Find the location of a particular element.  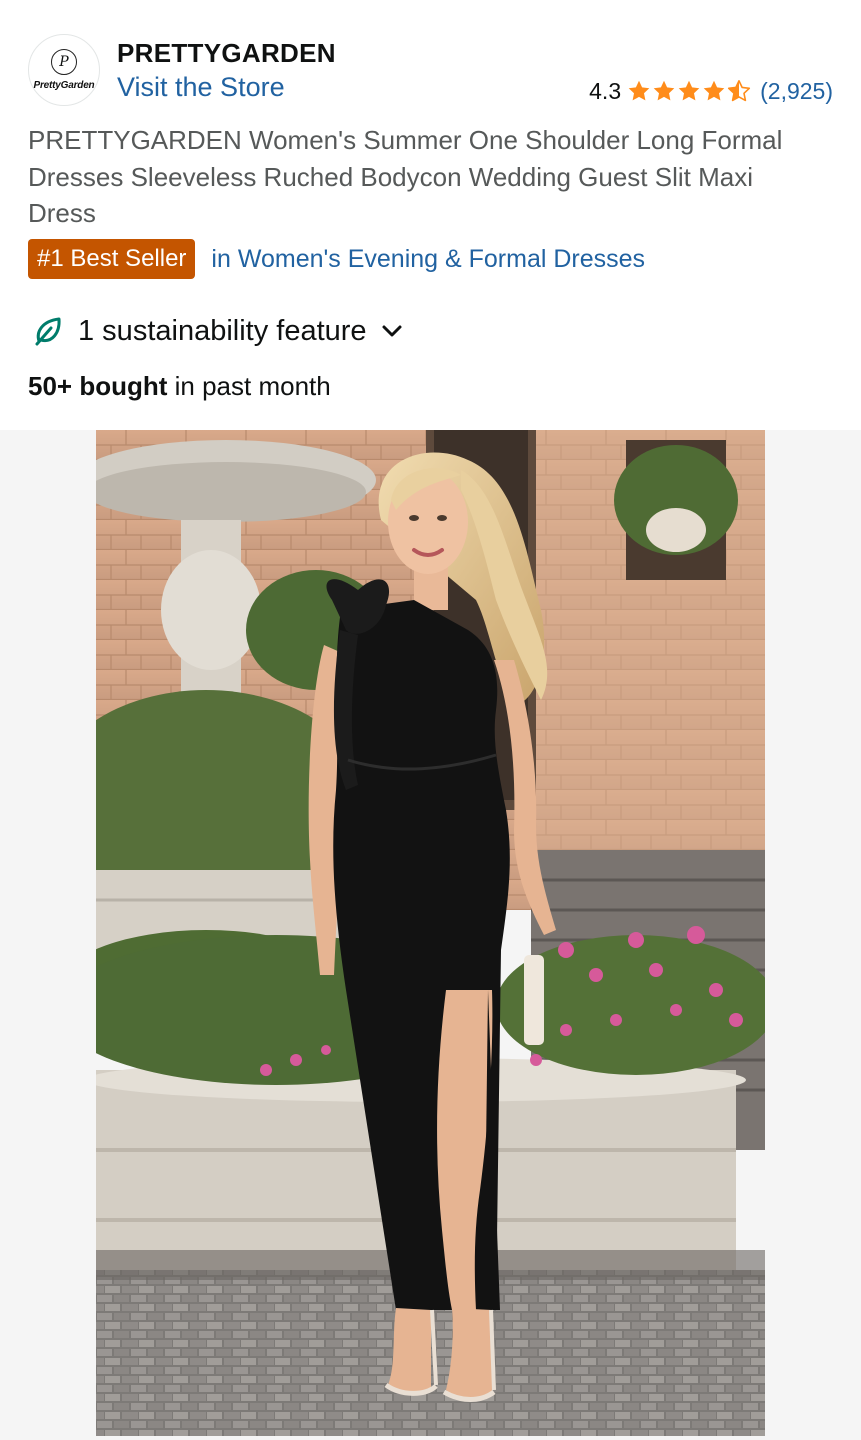

star-rating is located at coordinates (689, 91).